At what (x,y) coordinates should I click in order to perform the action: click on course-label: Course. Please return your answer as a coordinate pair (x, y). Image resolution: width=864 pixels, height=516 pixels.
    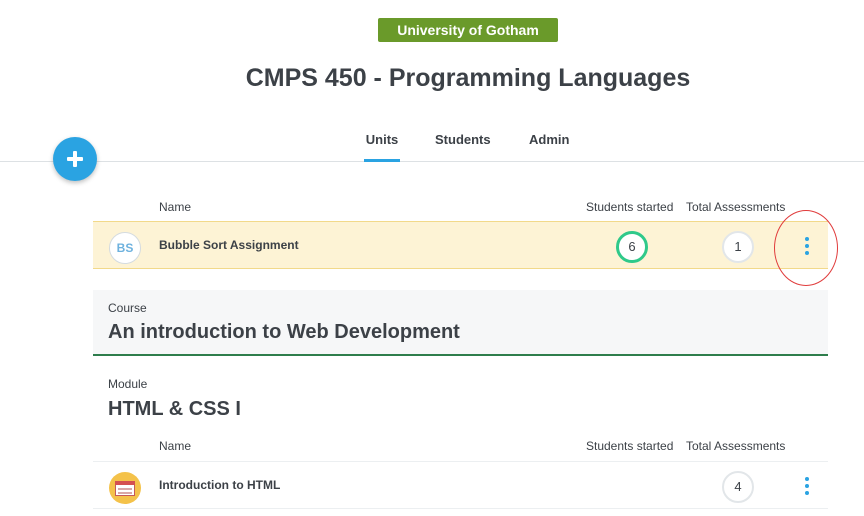
    Looking at the image, I should click on (127, 308).